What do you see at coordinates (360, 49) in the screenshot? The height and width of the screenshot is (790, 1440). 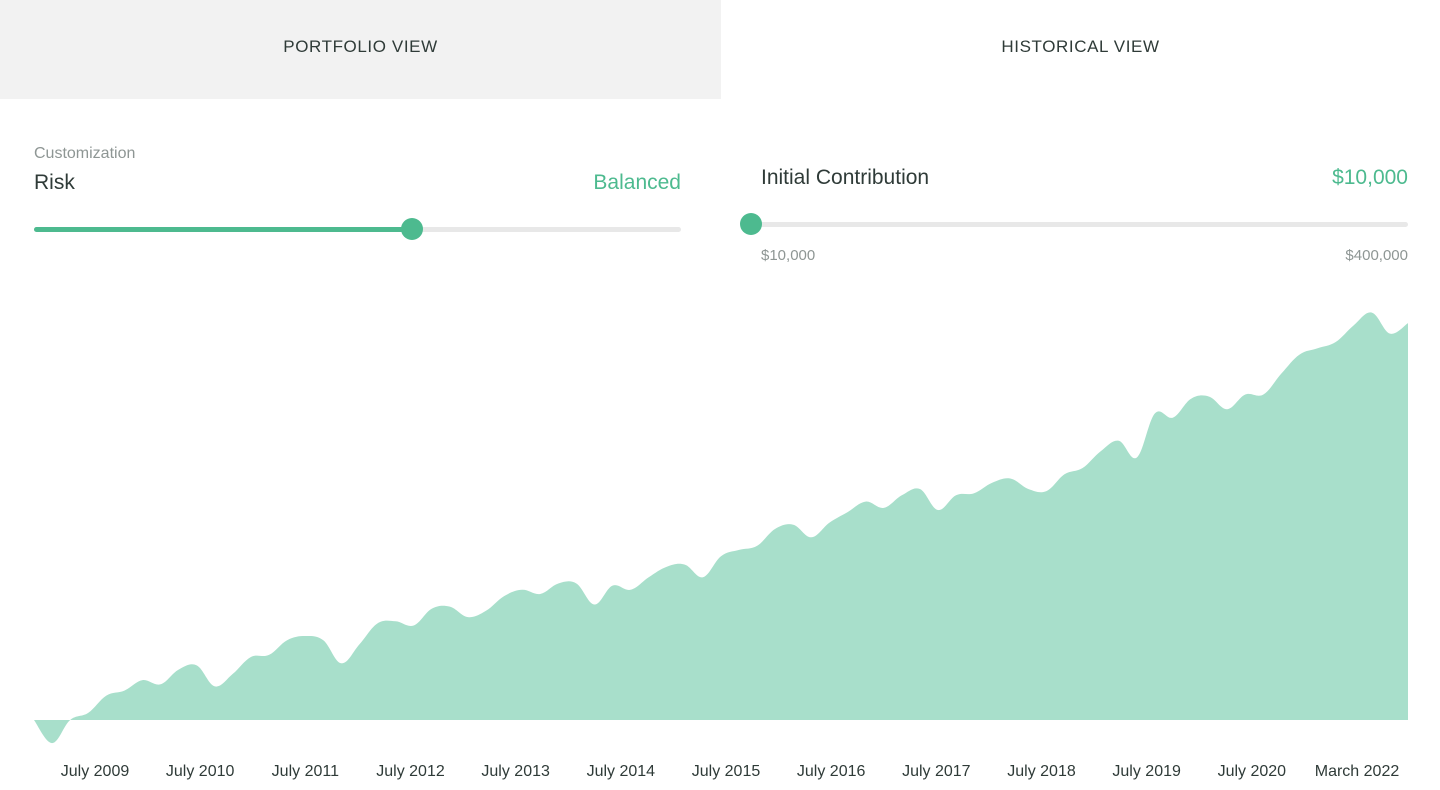 I see `tab-portfolio-view: PORTFOLIO VIEW` at bounding box center [360, 49].